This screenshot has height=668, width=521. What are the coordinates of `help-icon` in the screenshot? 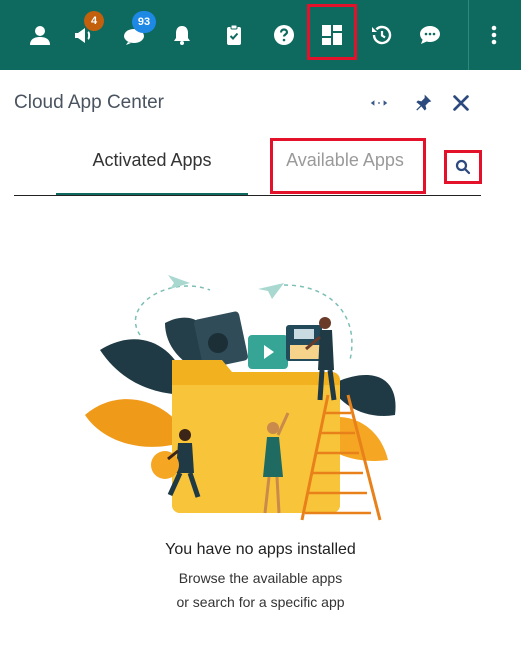 It's located at (284, 35).